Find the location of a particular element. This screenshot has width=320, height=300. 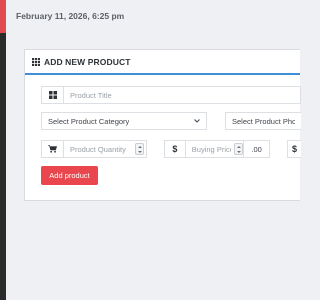

buying-price-decimals: .00 is located at coordinates (256, 149).